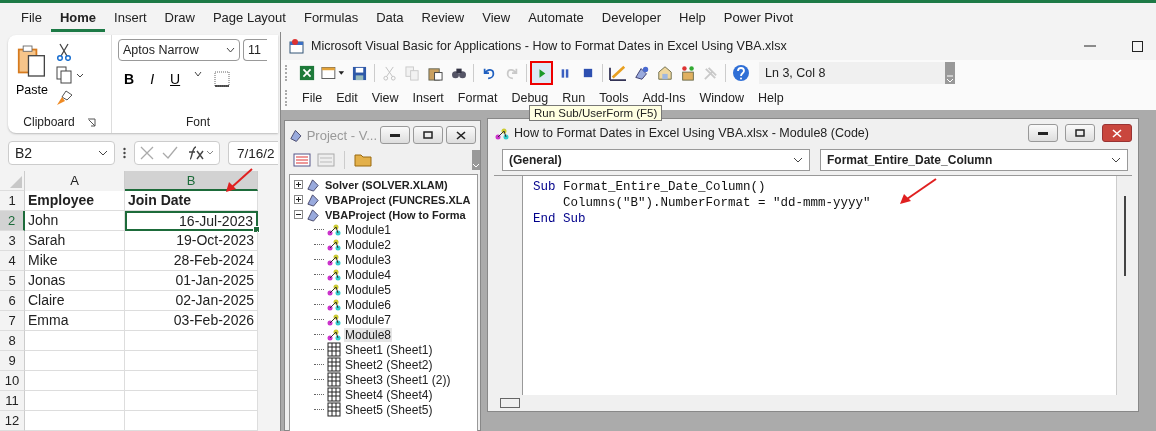 Image resolution: width=1156 pixels, height=431 pixels. Describe the element at coordinates (347, 98) in the screenshot. I see `menu-item: Edit` at that location.